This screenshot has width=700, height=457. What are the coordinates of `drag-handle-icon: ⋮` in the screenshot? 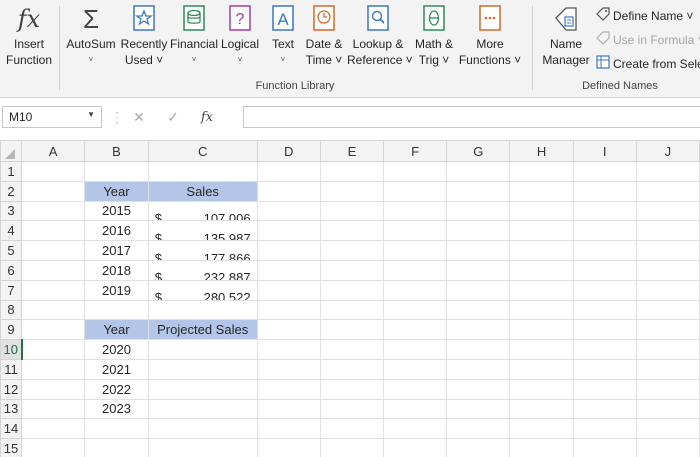 It's located at (117, 117).